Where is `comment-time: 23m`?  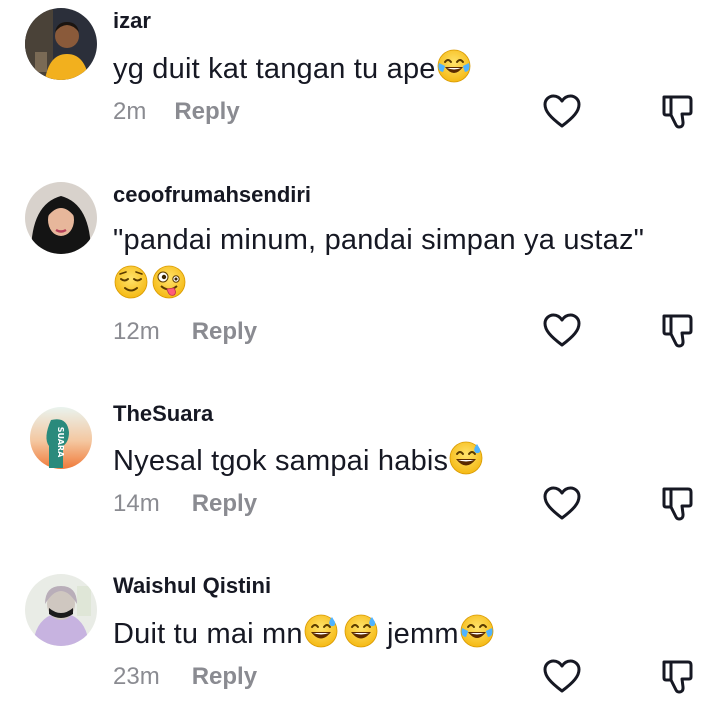 comment-time: 23m is located at coordinates (136, 676).